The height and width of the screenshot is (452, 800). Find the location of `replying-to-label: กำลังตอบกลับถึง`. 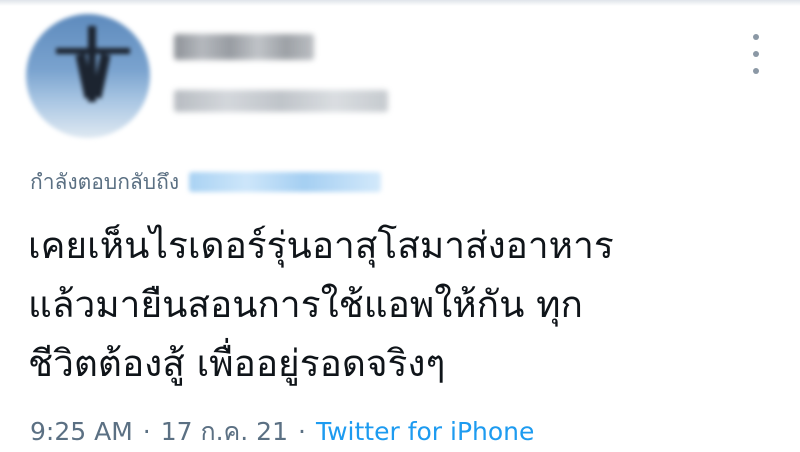

replying-to-label: กำลังตอบกลับถึง is located at coordinates (105, 181).